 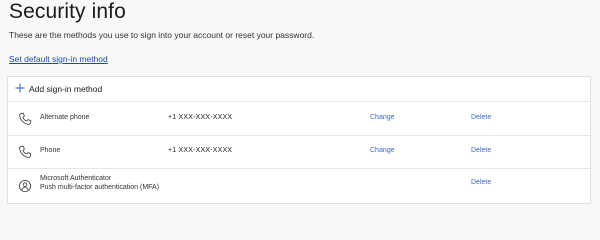 I want to click on plus-icon, so click(x=20, y=88).